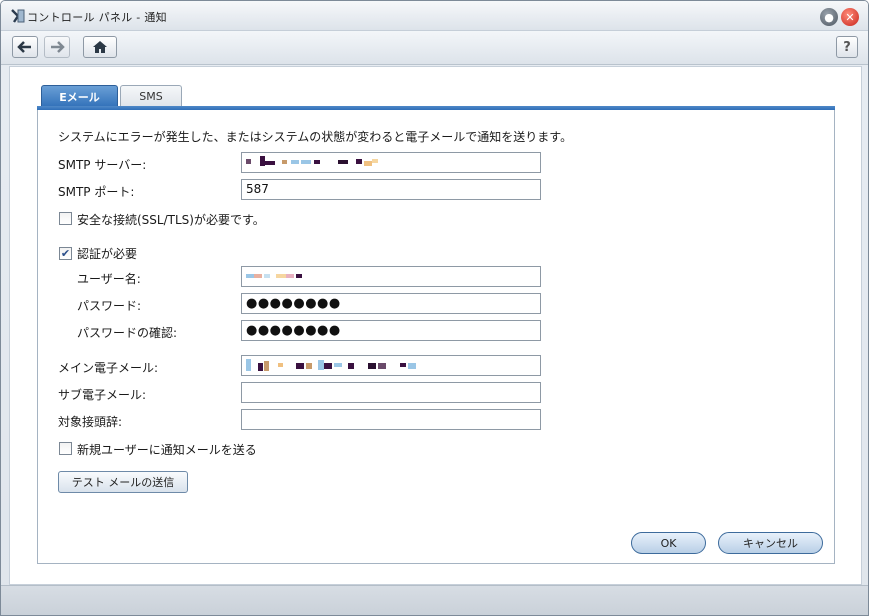  I want to click on forward-button, so click(57, 47).